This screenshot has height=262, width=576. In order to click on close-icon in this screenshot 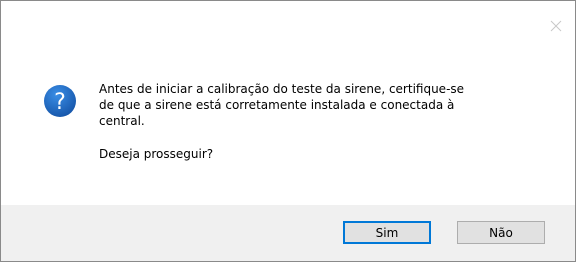, I will do `click(556, 26)`.